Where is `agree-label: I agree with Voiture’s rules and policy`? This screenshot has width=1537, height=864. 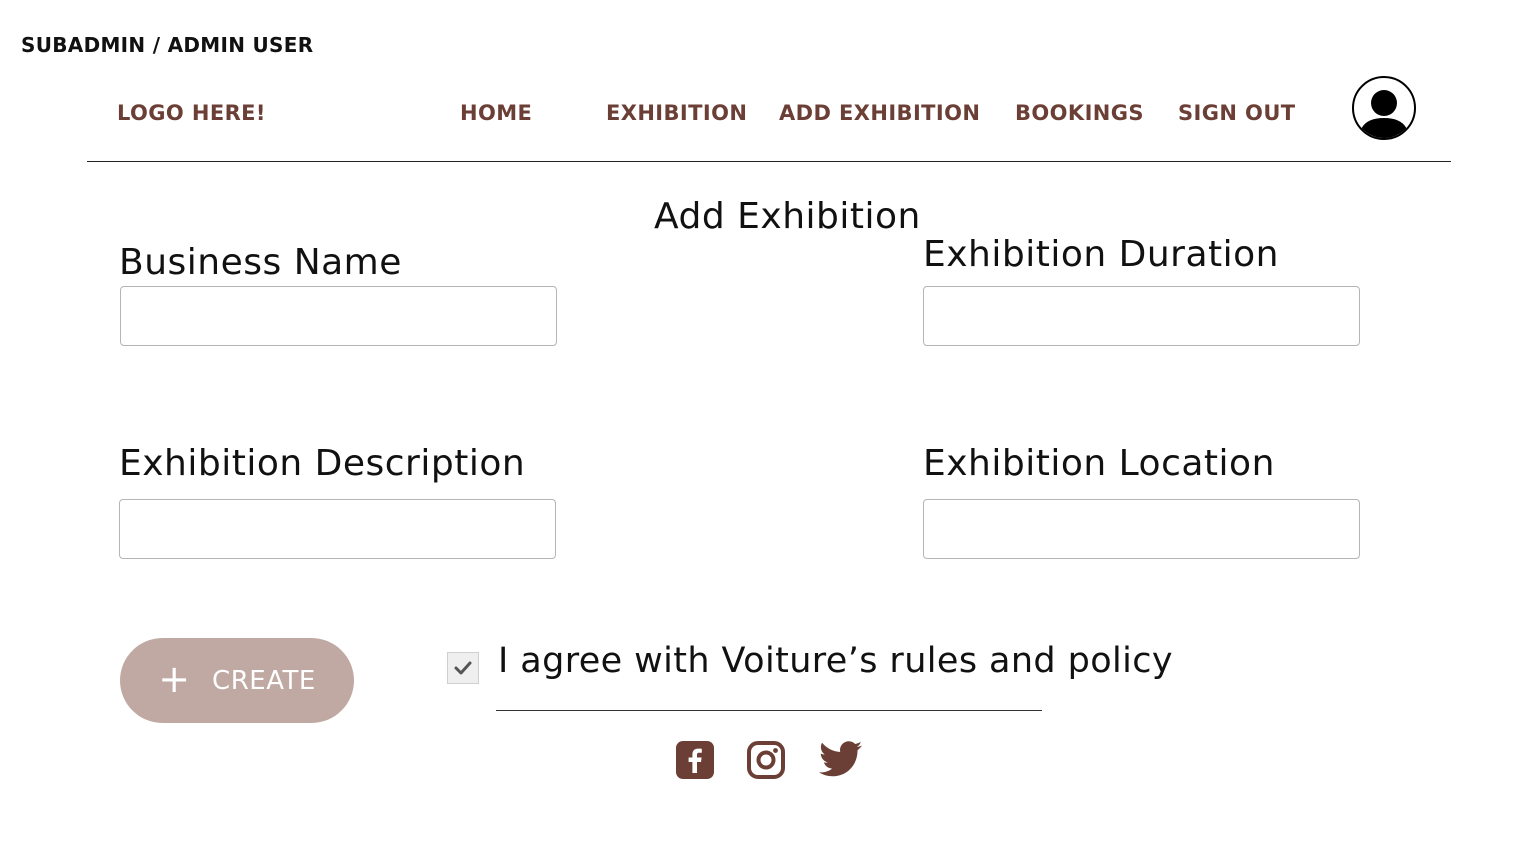 agree-label: I agree with Voiture’s rules and policy is located at coordinates (836, 661).